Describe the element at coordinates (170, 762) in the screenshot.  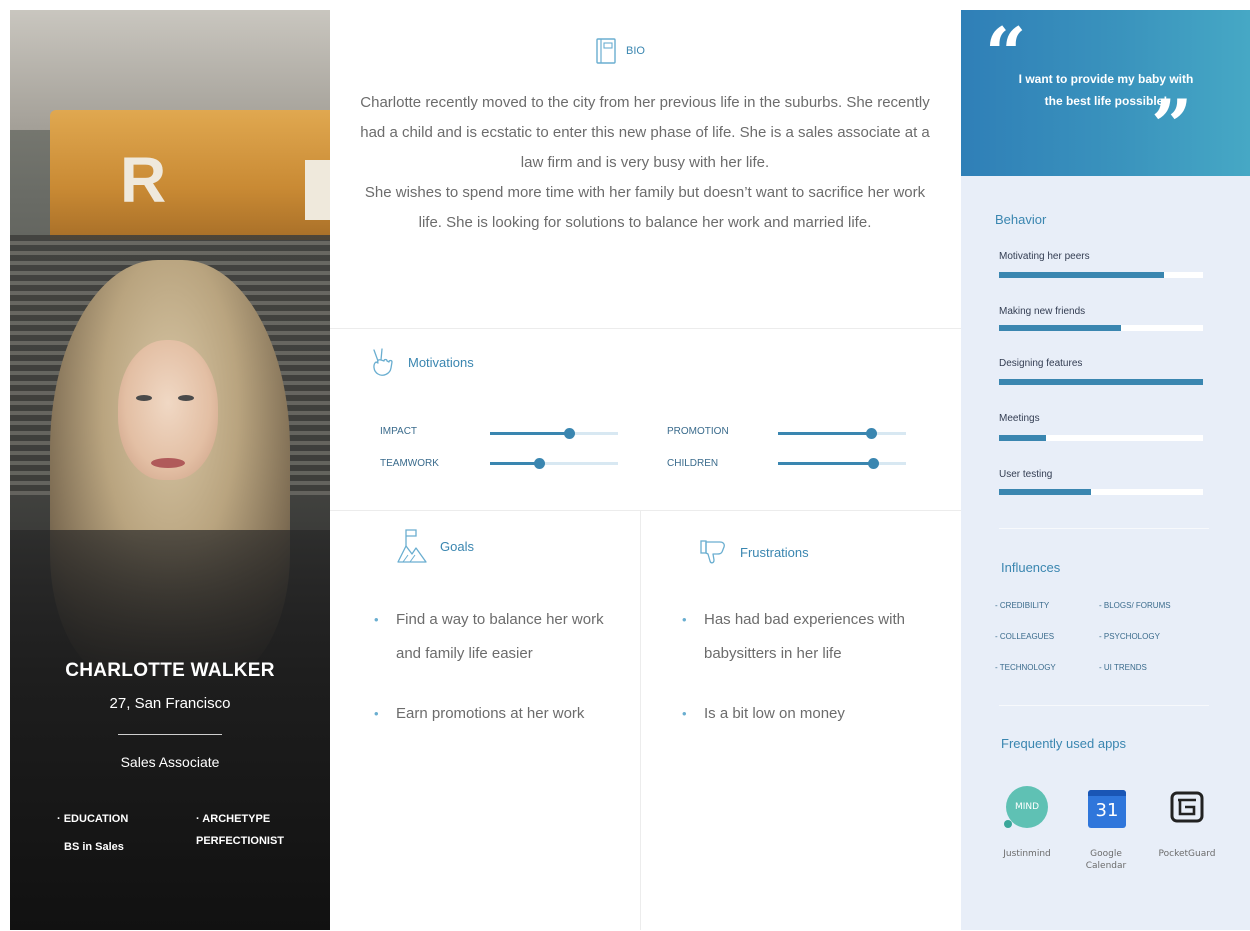
I see `persona-role: Sales Associate` at that location.